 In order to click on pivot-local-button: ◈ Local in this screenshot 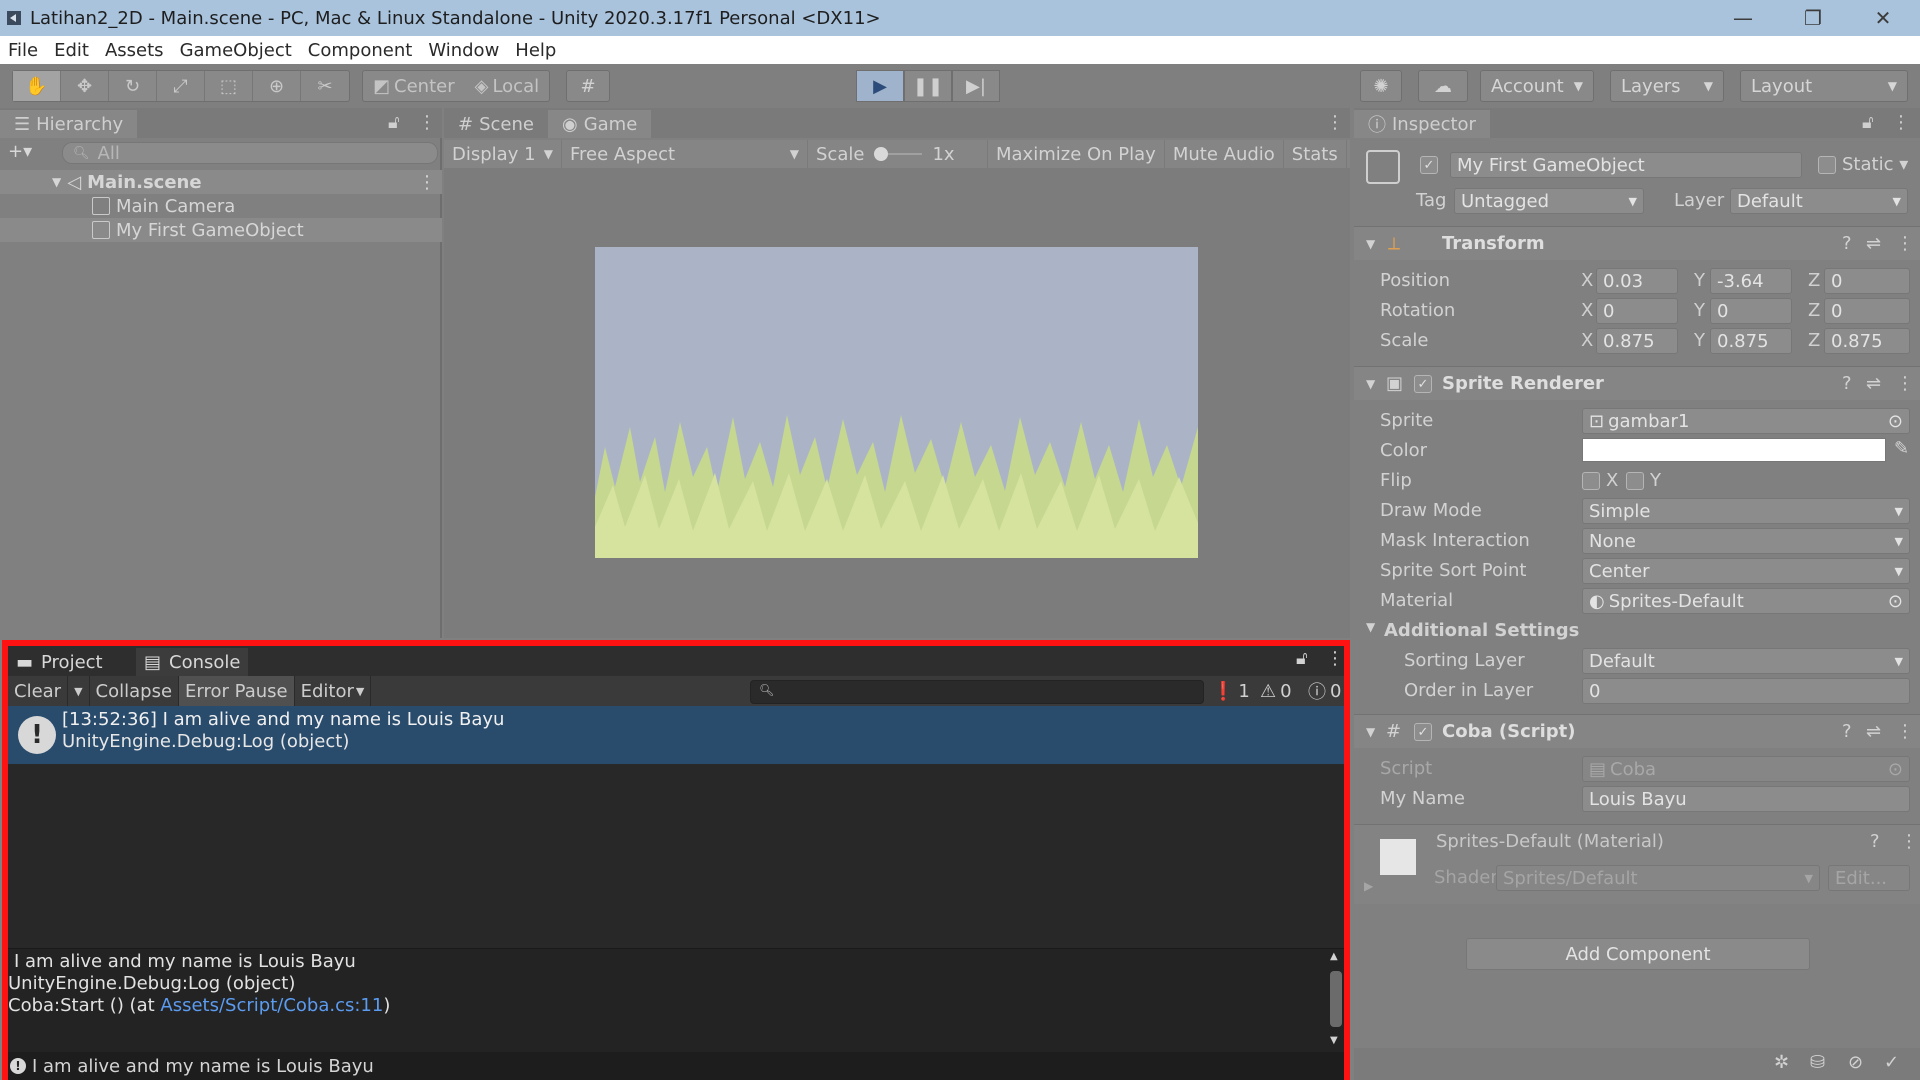, I will do `click(507, 86)`.